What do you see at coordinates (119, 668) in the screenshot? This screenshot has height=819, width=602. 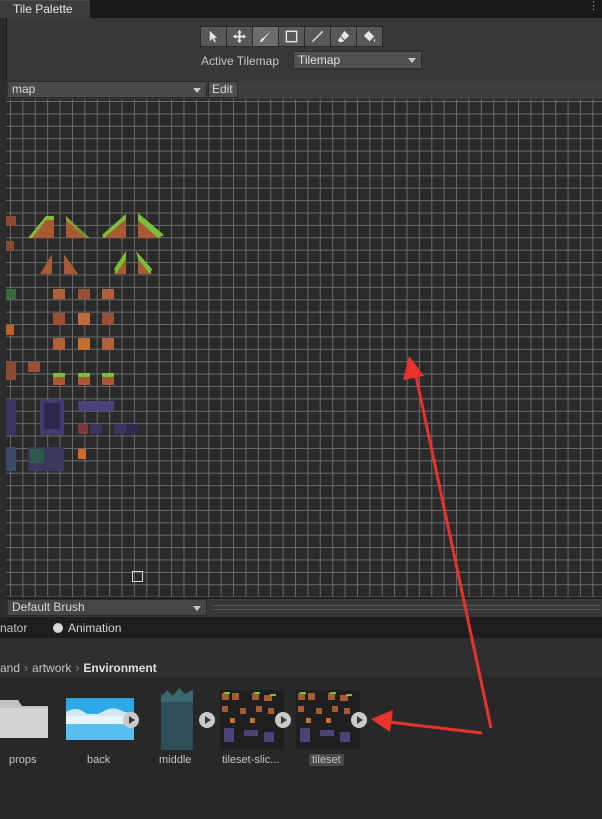 I see `breadcrumb-current: Environment` at bounding box center [119, 668].